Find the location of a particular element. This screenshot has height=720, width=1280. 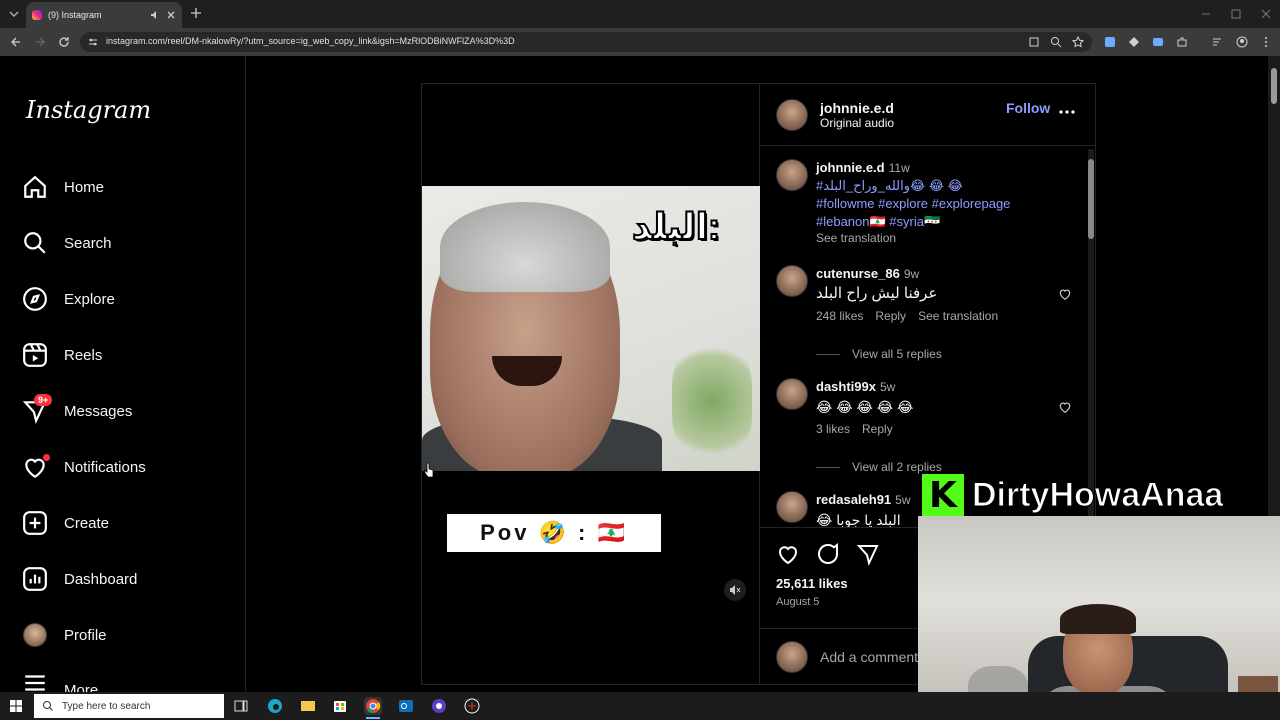

browser-menu-icon is located at coordinates (1266, 42).